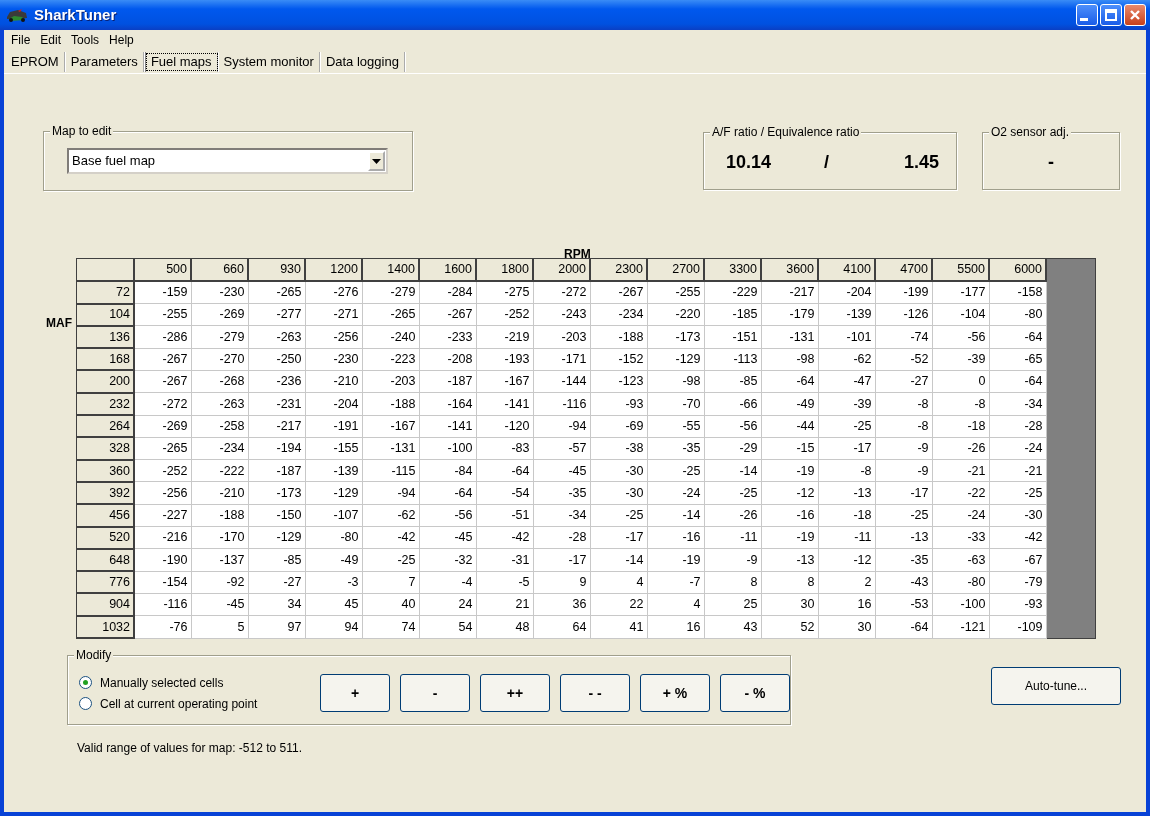  Describe the element at coordinates (276, 270) in the screenshot. I see `column-header: 930` at that location.